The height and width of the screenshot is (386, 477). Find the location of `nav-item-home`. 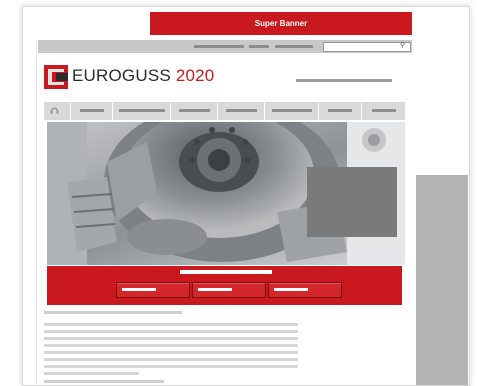

nav-item-home is located at coordinates (57, 111).